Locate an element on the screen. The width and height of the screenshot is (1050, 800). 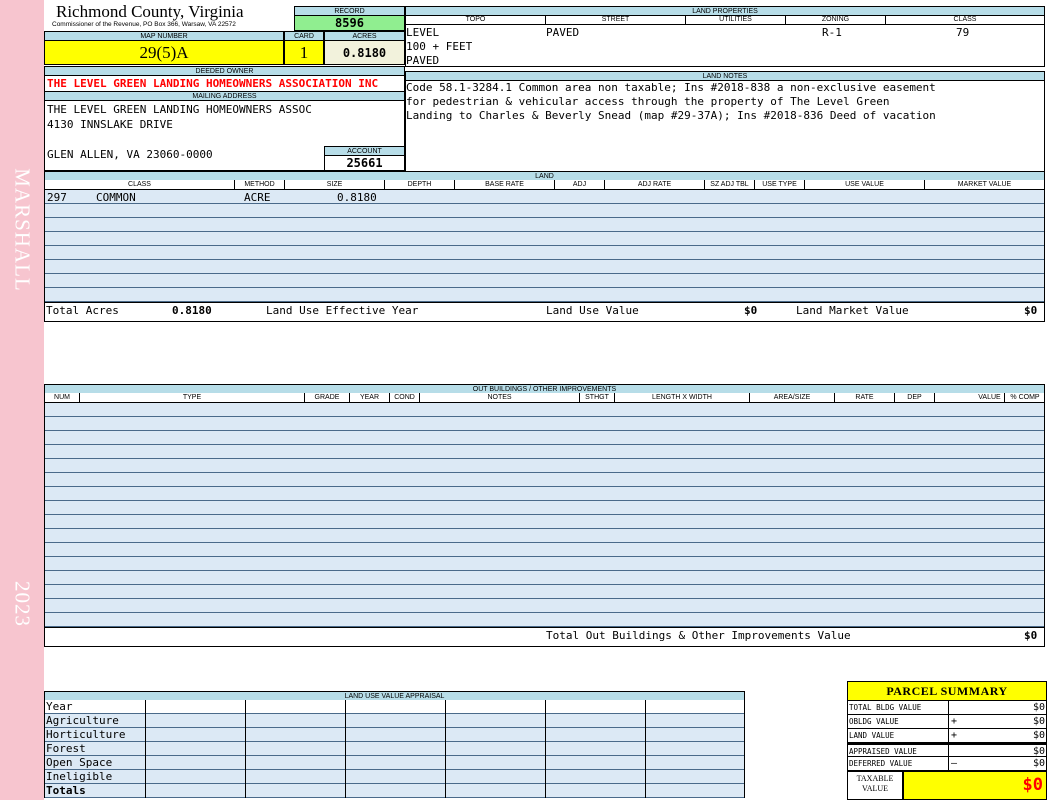
map-number-value: 29(5)A is located at coordinates (164, 52).